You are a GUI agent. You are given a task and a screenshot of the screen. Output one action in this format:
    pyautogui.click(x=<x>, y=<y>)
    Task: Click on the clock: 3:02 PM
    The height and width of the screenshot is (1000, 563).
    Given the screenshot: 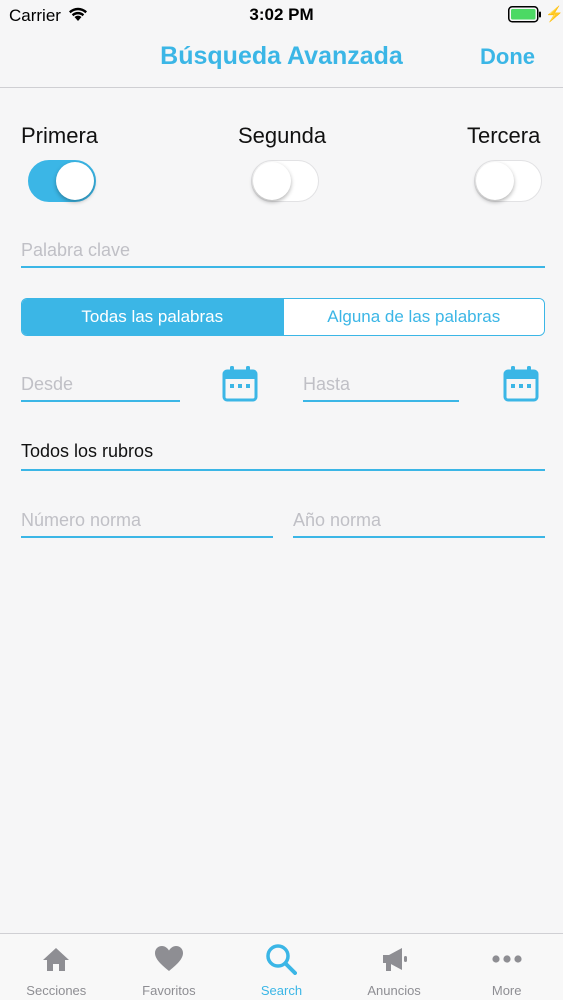 What is the action you would take?
    pyautogui.click(x=281, y=14)
    